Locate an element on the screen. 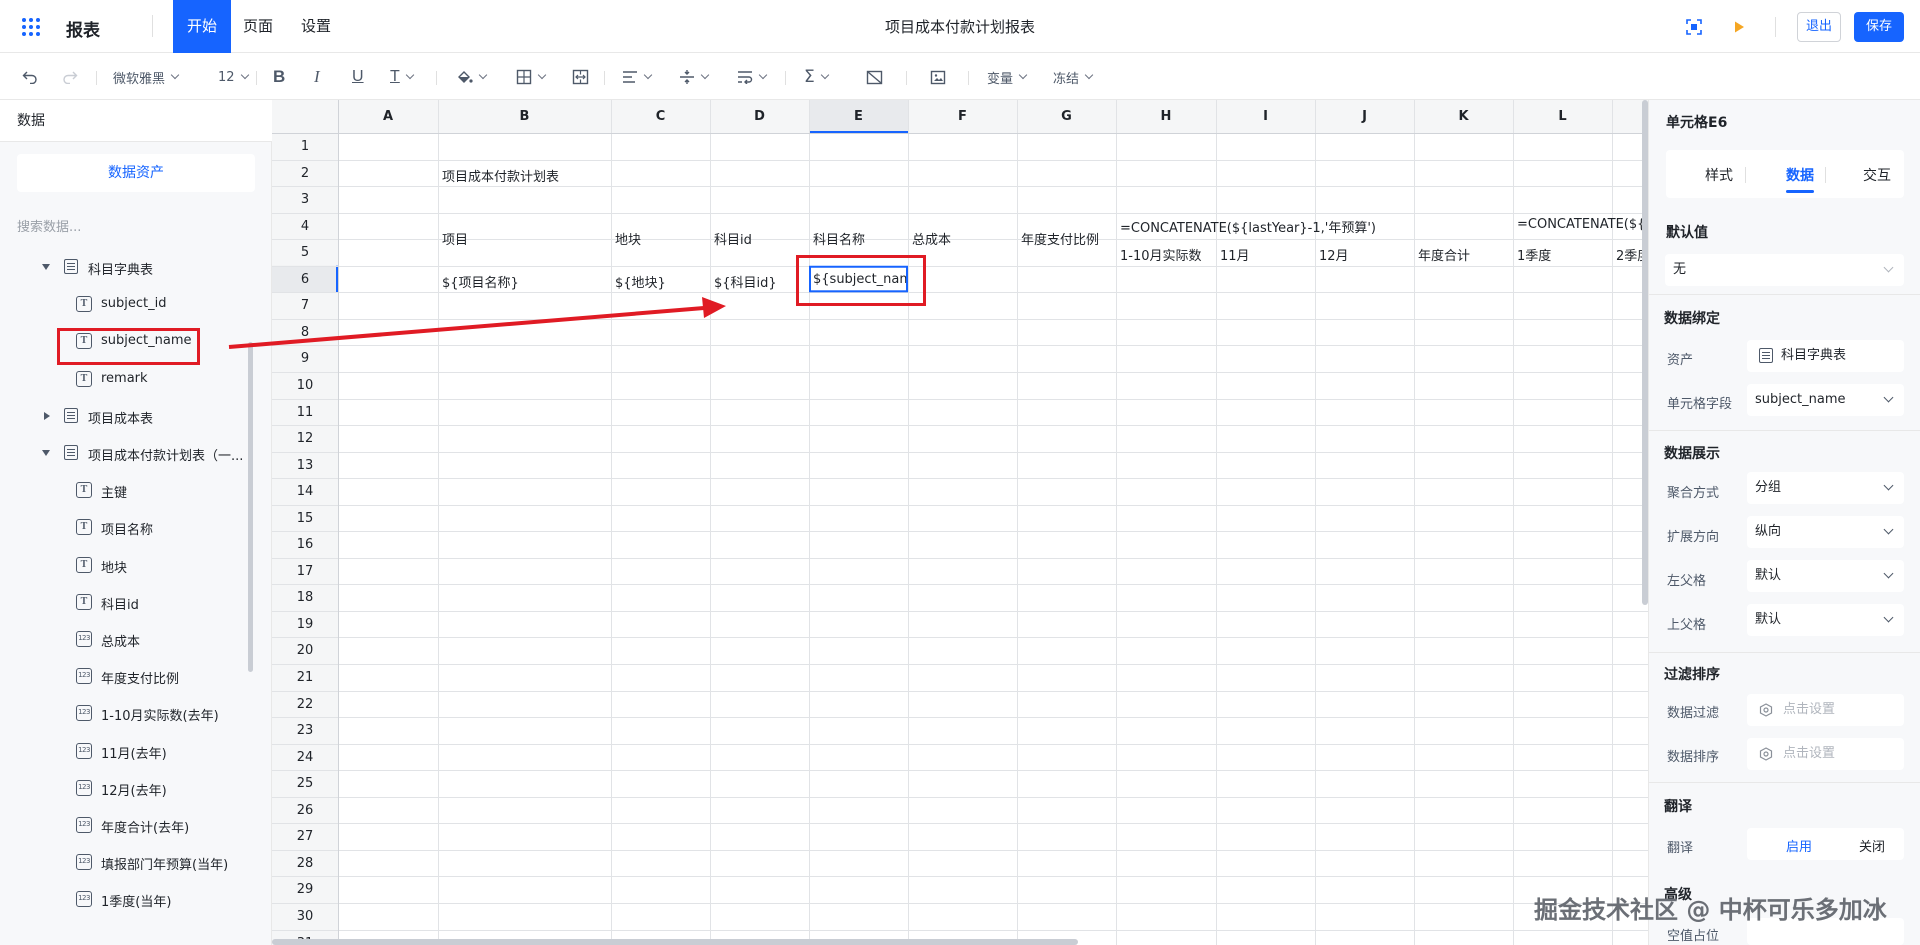 This screenshot has width=1920, height=945. watermark: 掘金技术社区 @ 中杯可乐多加冰 is located at coordinates (1710, 910).